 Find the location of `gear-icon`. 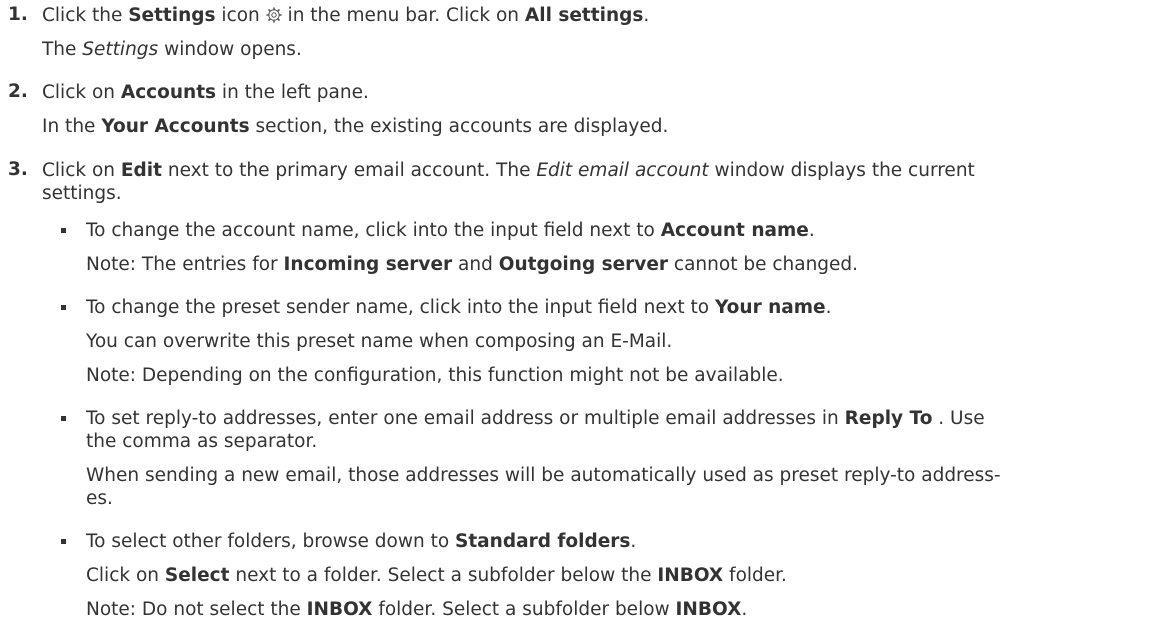

gear-icon is located at coordinates (273, 15).